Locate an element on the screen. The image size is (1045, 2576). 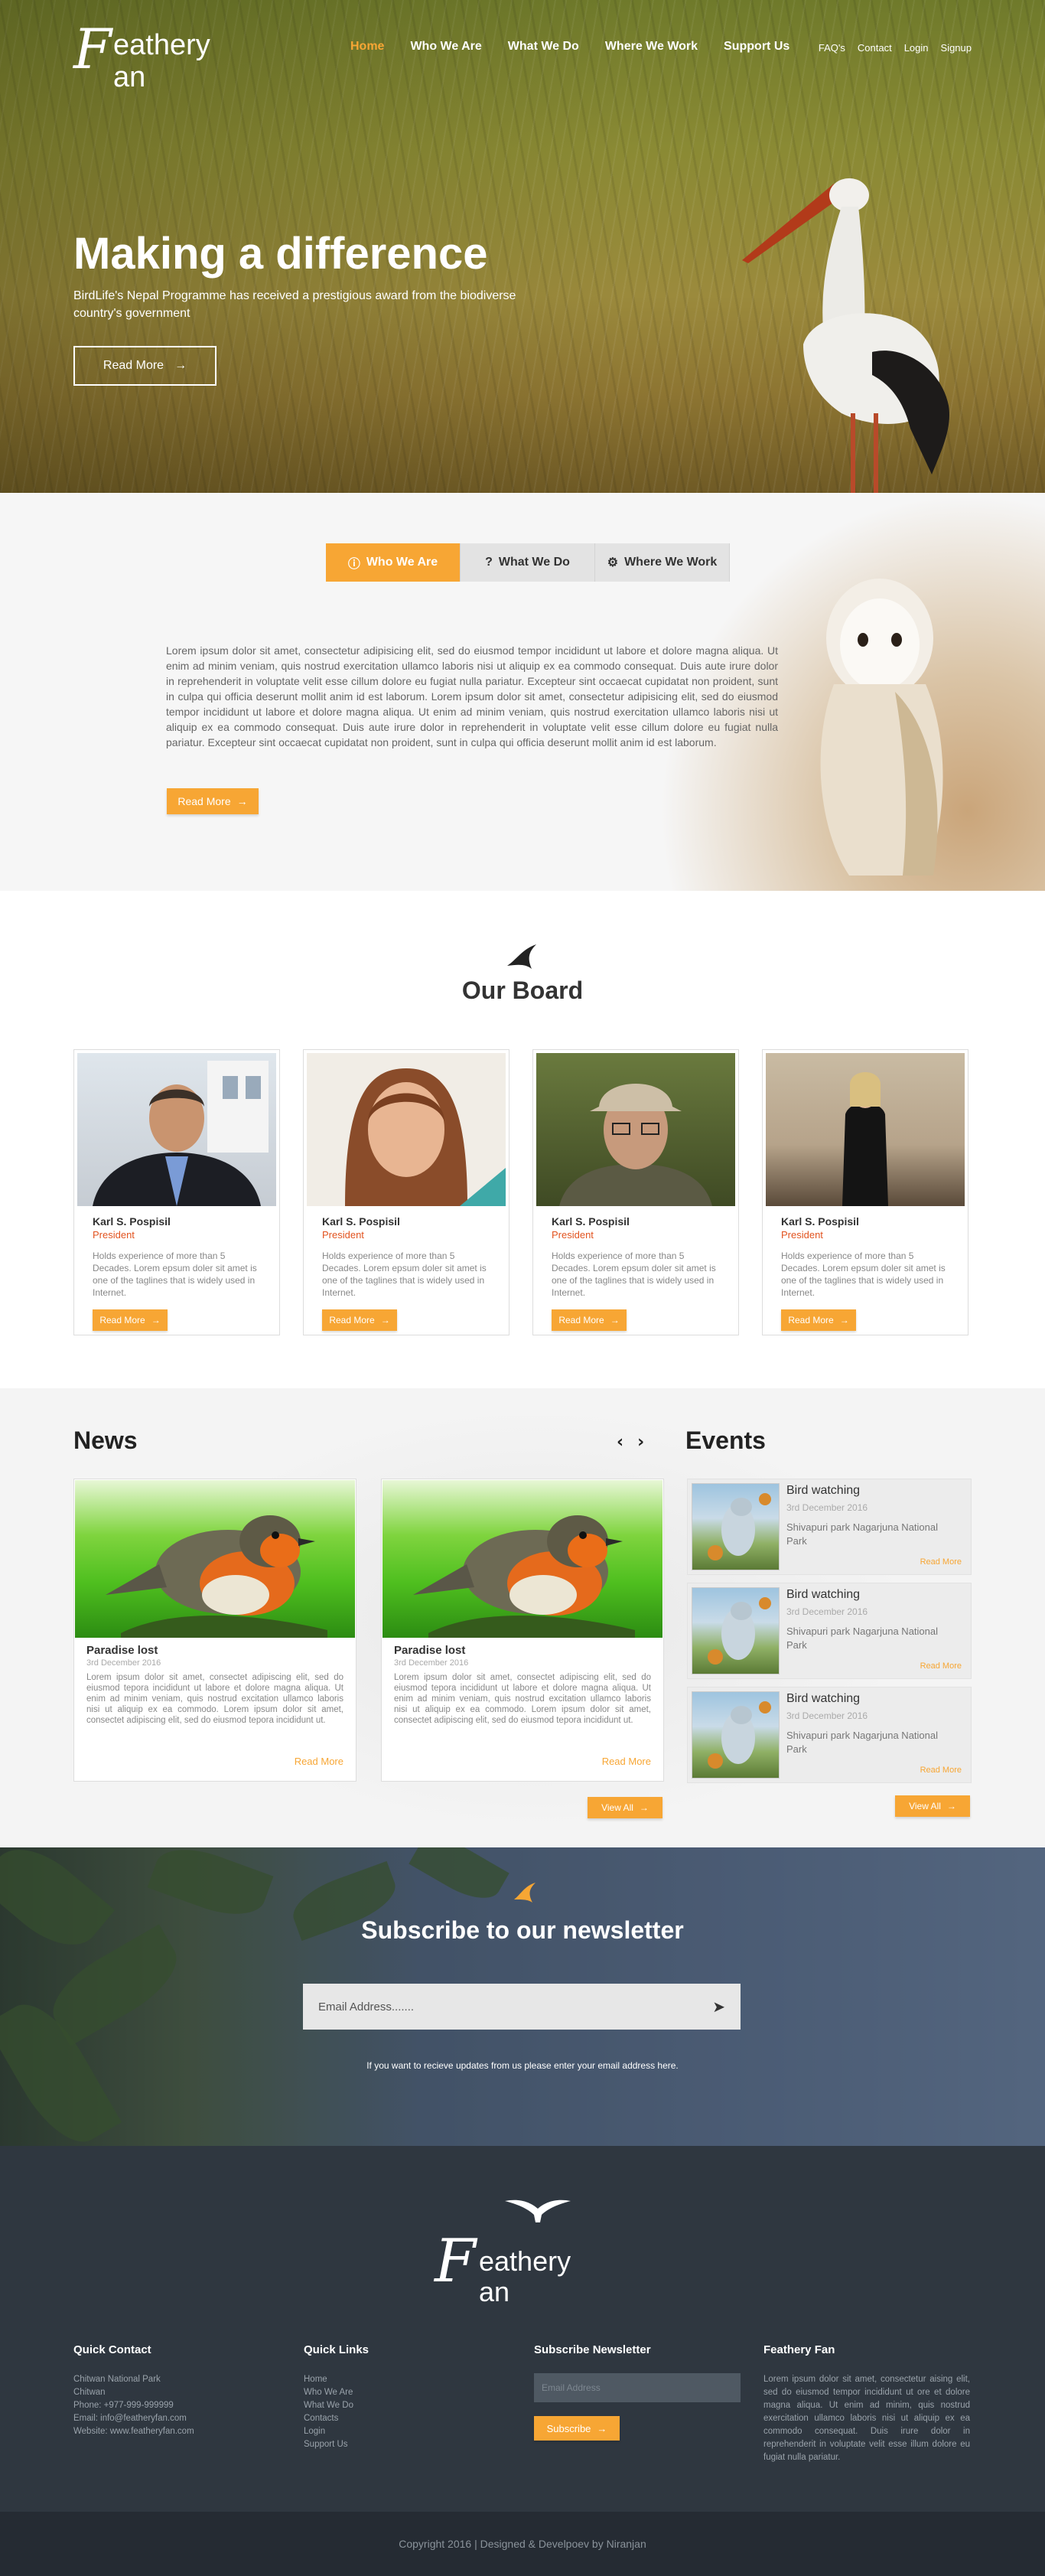
footer-link-support-us: Support Us is located at coordinates (407, 2444).